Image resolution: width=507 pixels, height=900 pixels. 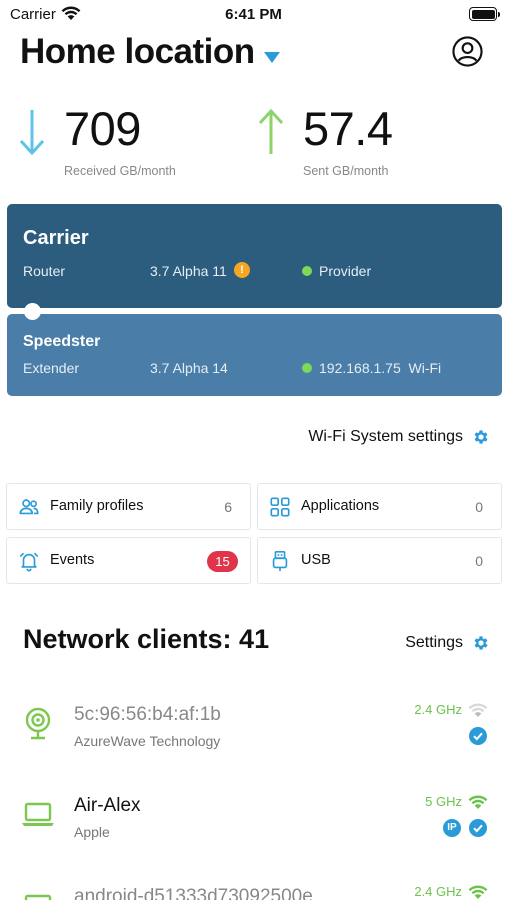 What do you see at coordinates (29, 562) in the screenshot?
I see `alarm-bell-icon` at bounding box center [29, 562].